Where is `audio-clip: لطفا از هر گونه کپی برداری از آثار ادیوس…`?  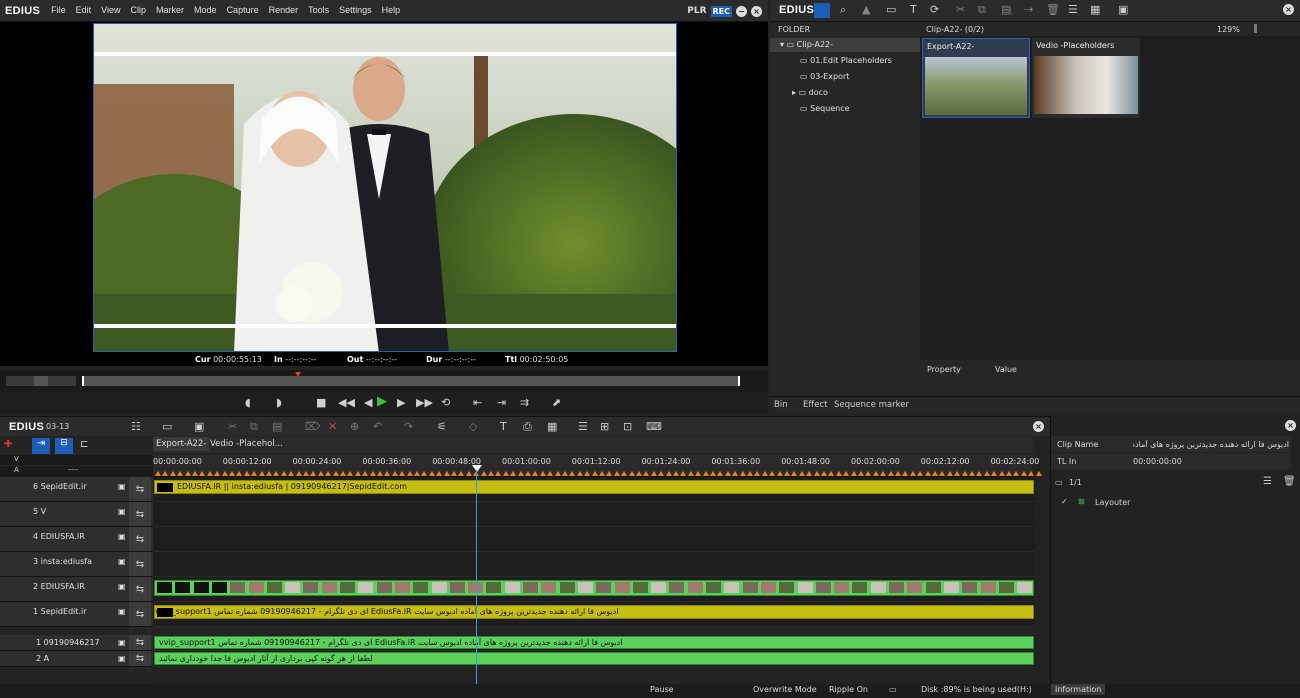
audio-clip: لطفا از هر گونه کپی برداری از آثار ادیوس… is located at coordinates (594, 658).